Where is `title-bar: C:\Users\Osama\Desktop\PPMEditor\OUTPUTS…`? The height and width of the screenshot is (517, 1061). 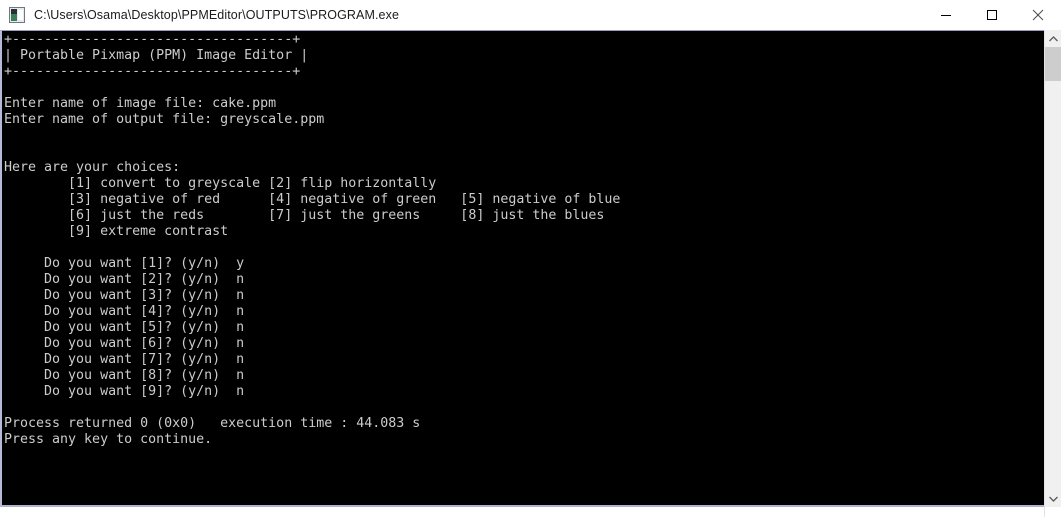 title-bar: C:\Users\Osama\Desktop\PPMEditor\OUTPUTS… is located at coordinates (530, 15).